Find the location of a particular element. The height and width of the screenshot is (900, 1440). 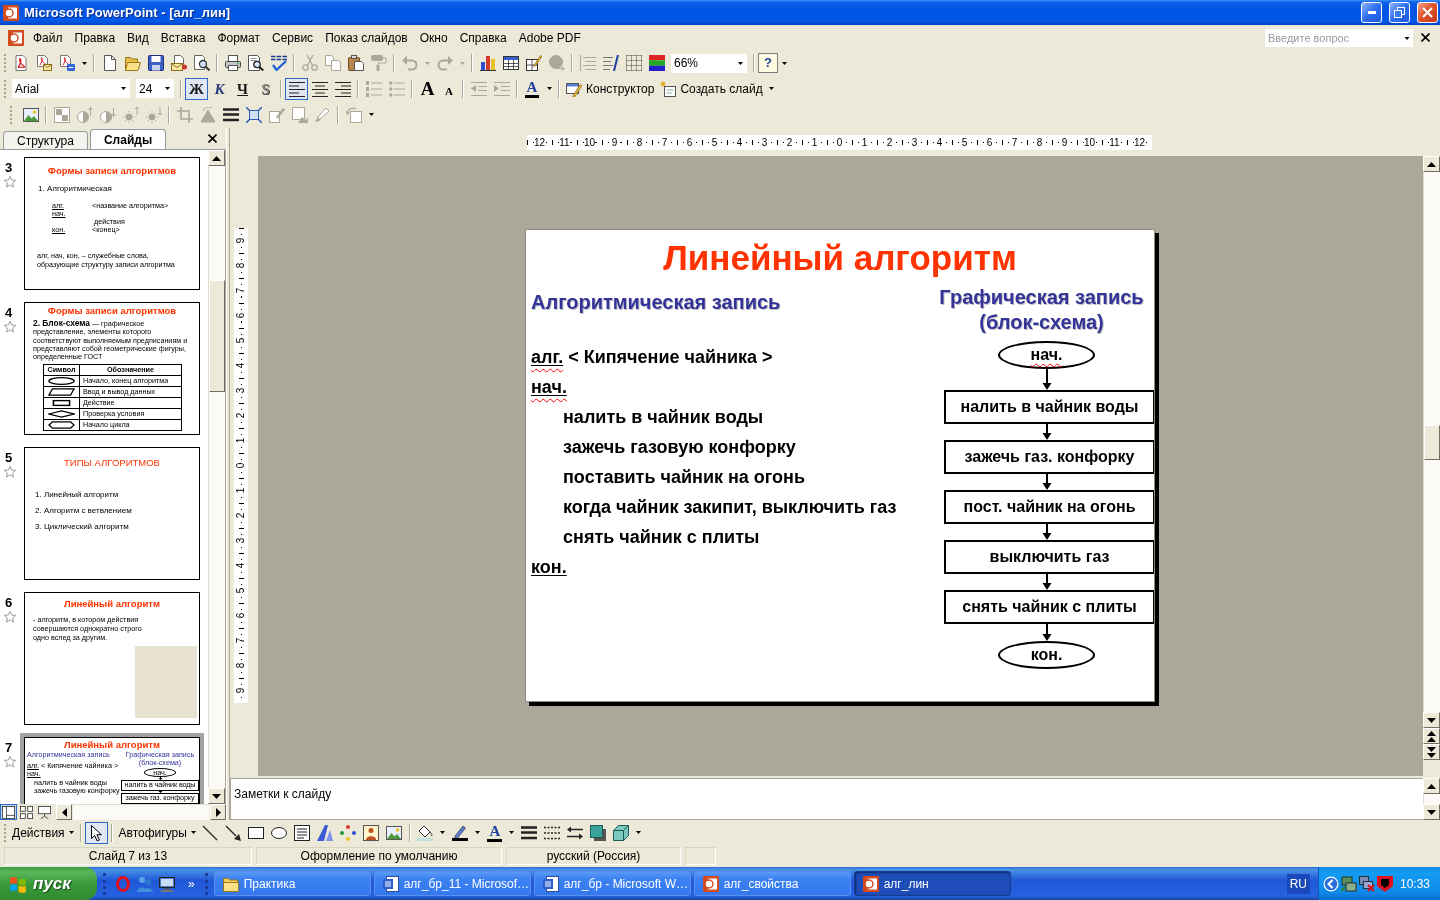

menu-button: Автофигуры is located at coordinates (157, 832).